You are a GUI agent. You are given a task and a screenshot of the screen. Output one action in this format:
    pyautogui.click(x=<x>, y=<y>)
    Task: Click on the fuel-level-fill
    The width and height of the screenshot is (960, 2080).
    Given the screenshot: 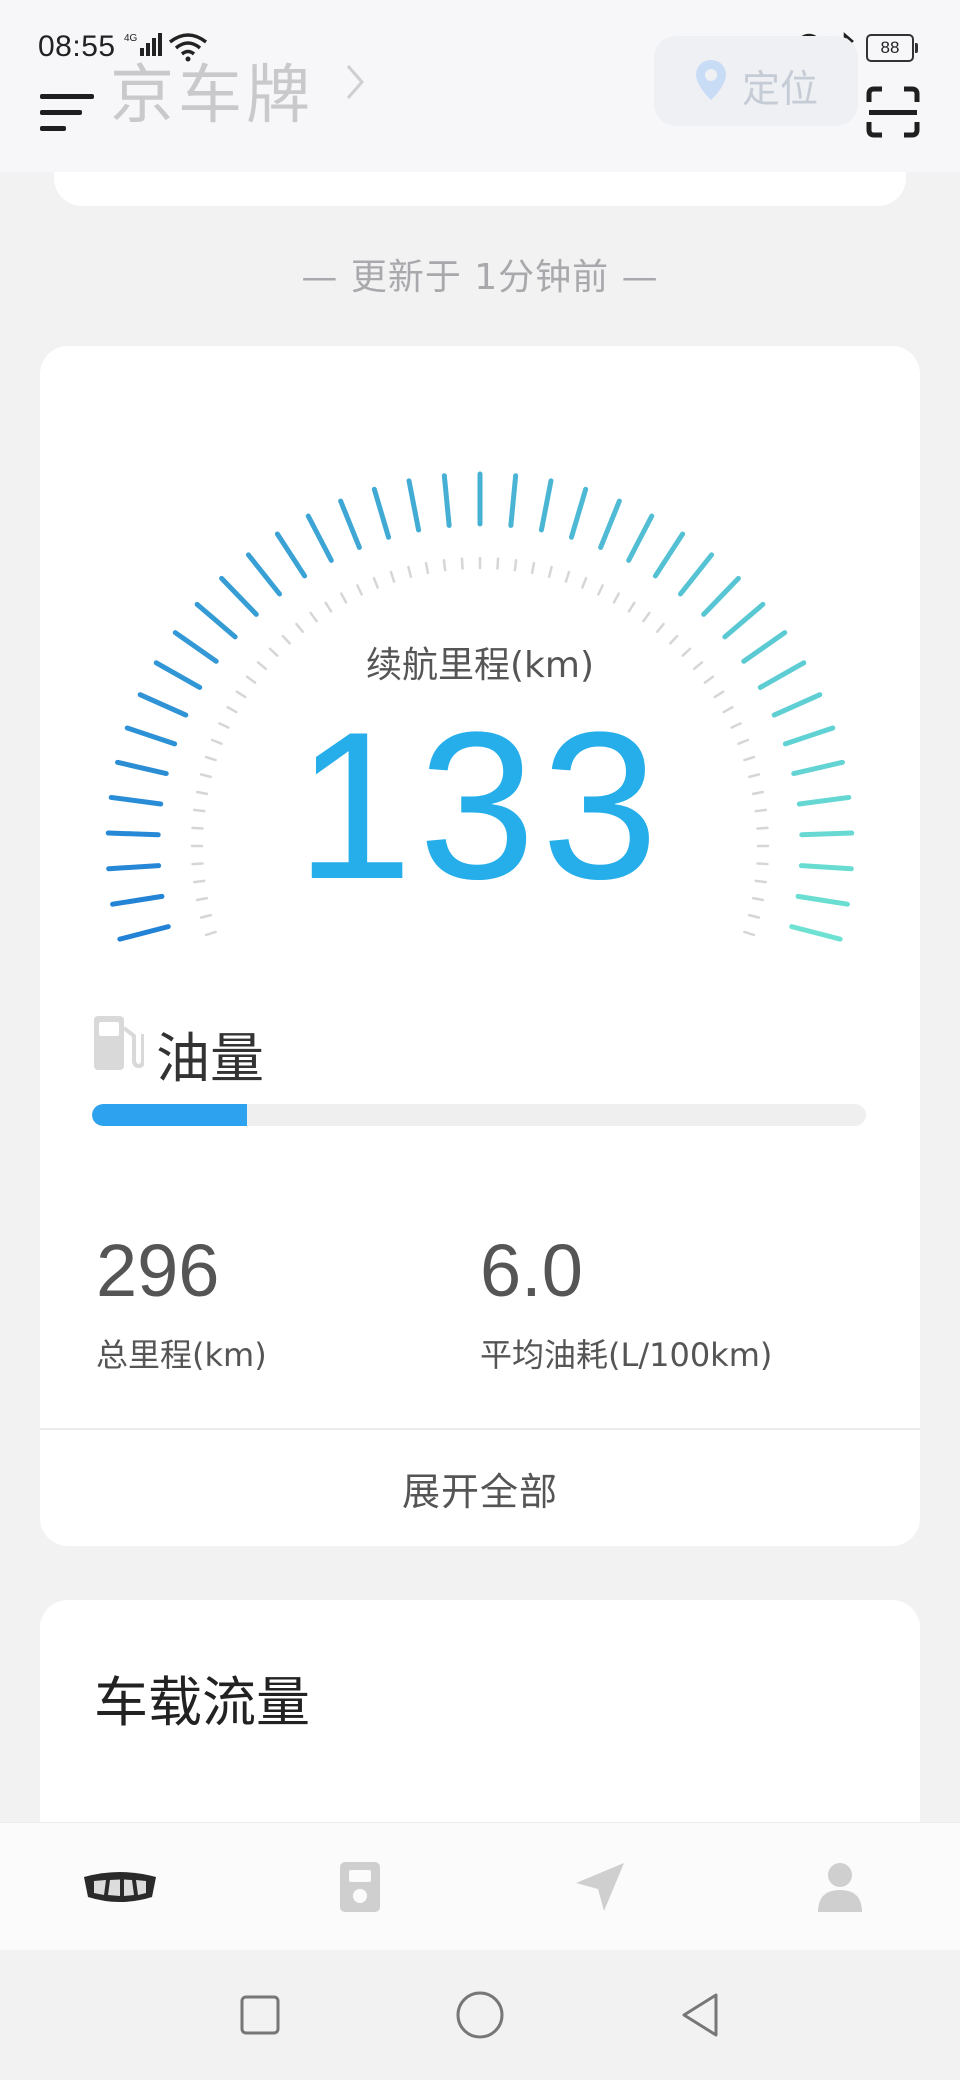 What is the action you would take?
    pyautogui.click(x=169, y=1115)
    